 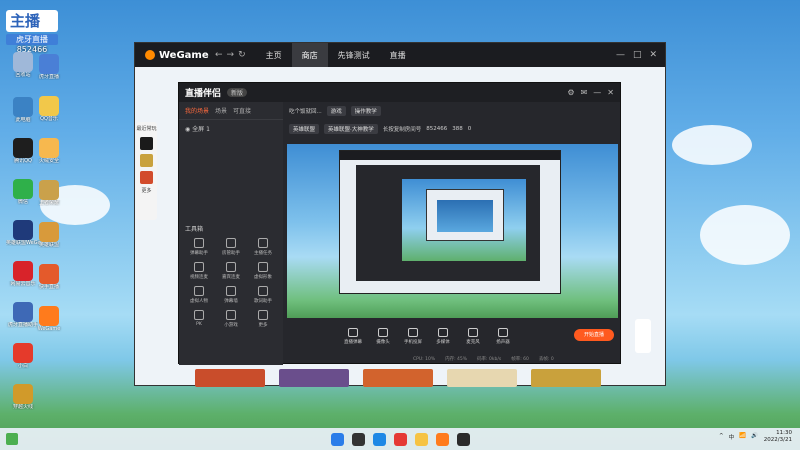 I want to click on refresh-icon: ↻, so click(x=242, y=55).